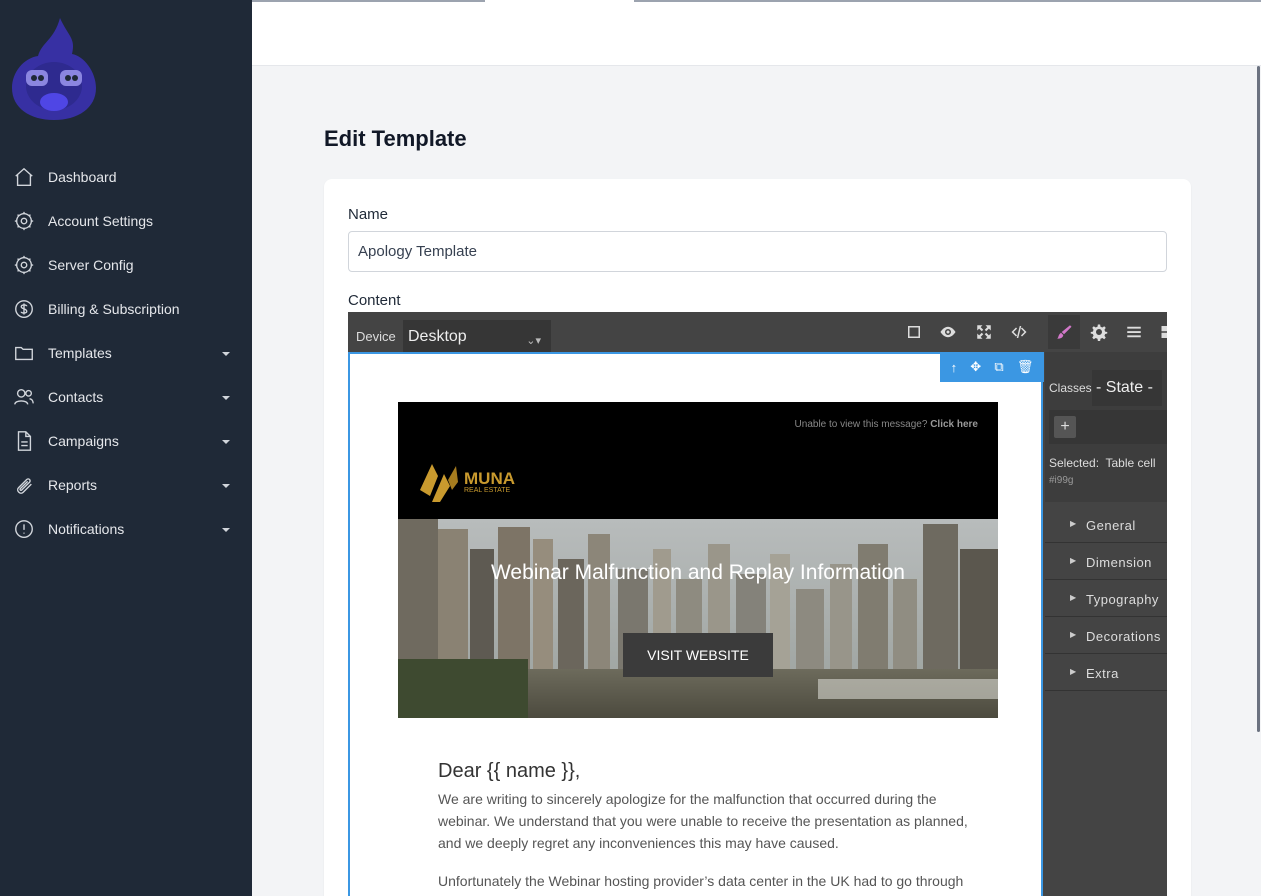 This screenshot has width=1261, height=896. What do you see at coordinates (1106, 561) in the screenshot?
I see `sector-dimension: ▶ Dimension` at bounding box center [1106, 561].